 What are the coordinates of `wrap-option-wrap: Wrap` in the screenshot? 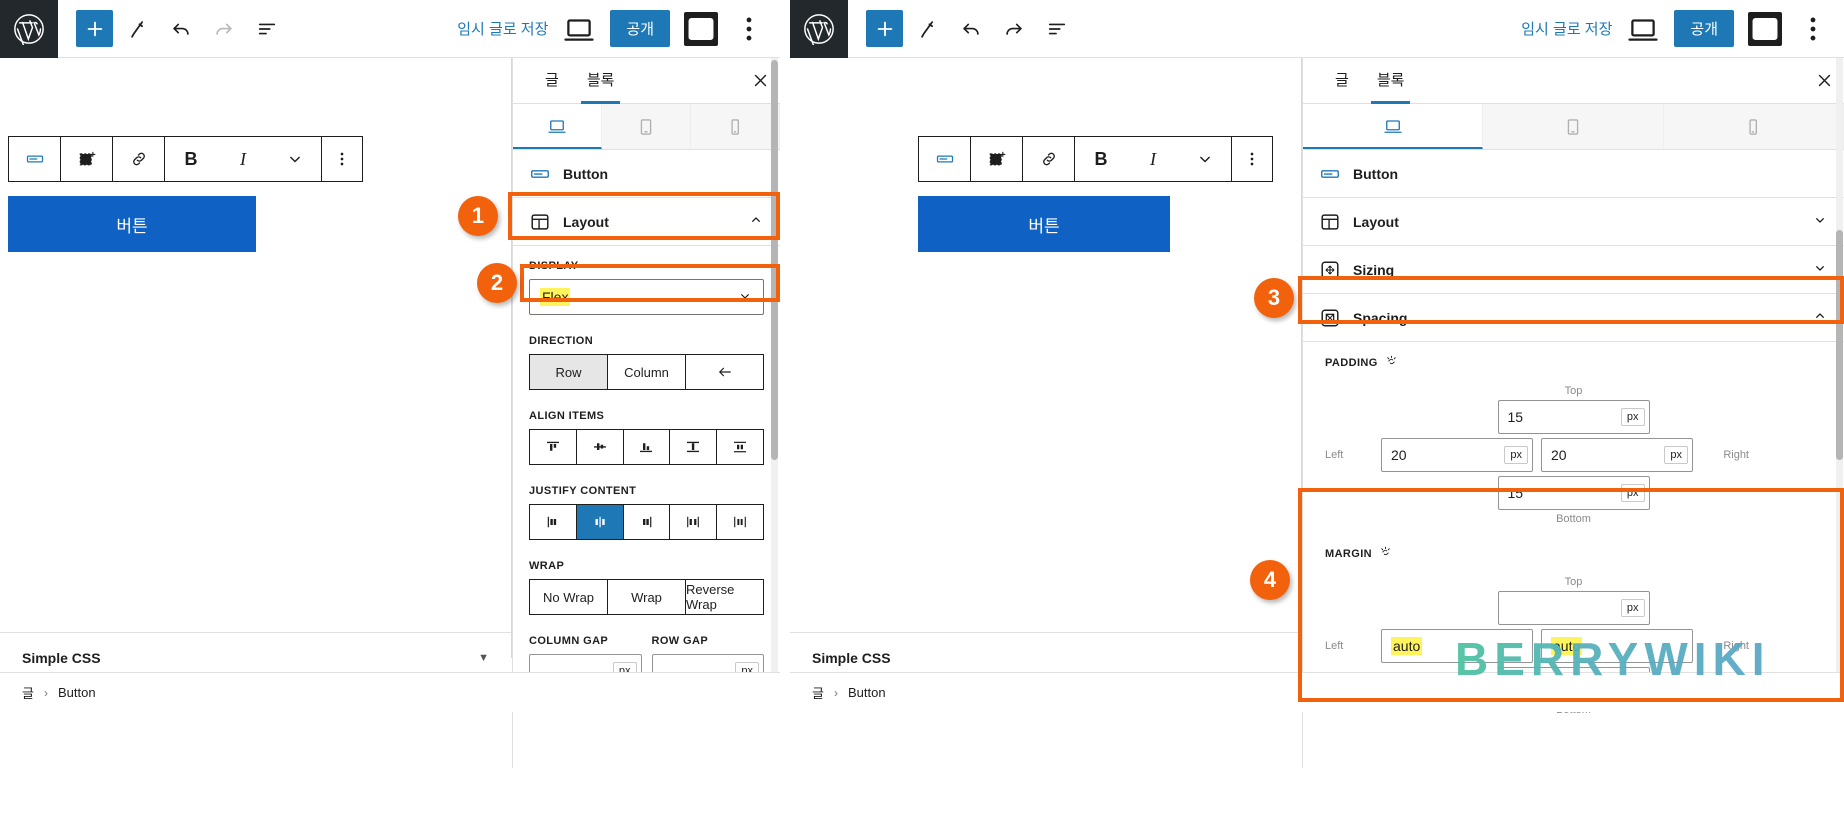 It's located at (647, 597).